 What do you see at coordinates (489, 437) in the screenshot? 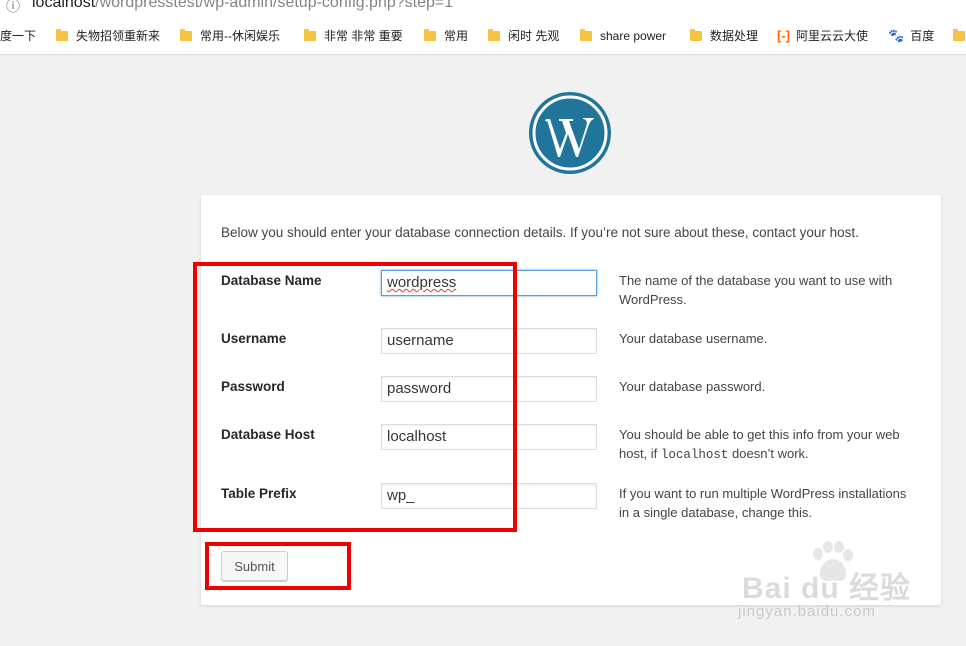
I see `database-host-input: localhost` at bounding box center [489, 437].